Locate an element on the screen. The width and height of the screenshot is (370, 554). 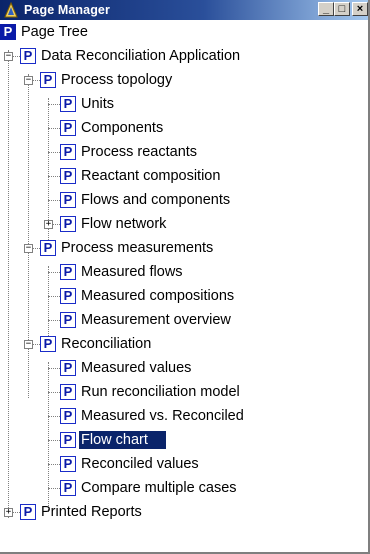
tree-node-label: Process topology is located at coordinates (117, 80).